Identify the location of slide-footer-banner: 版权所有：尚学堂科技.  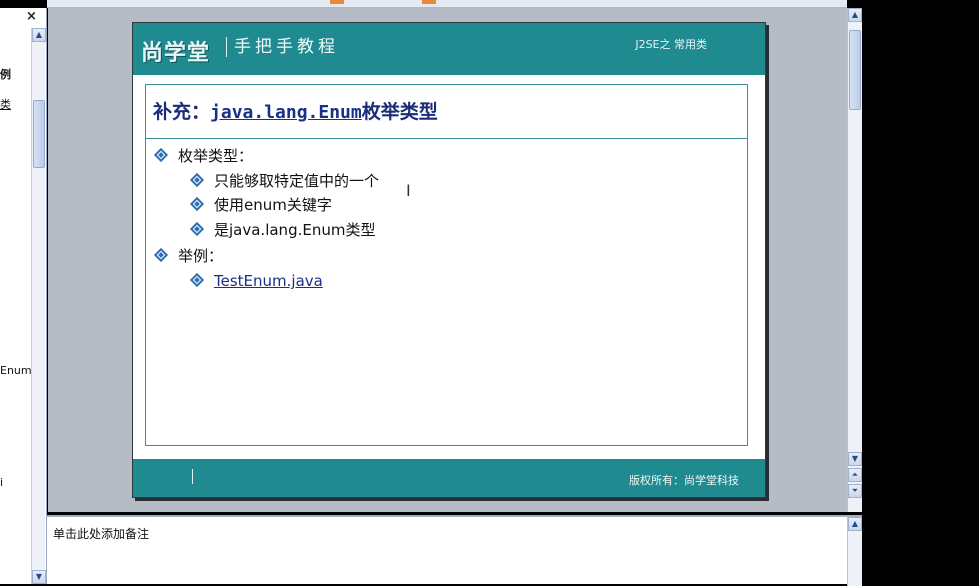
(449, 478).